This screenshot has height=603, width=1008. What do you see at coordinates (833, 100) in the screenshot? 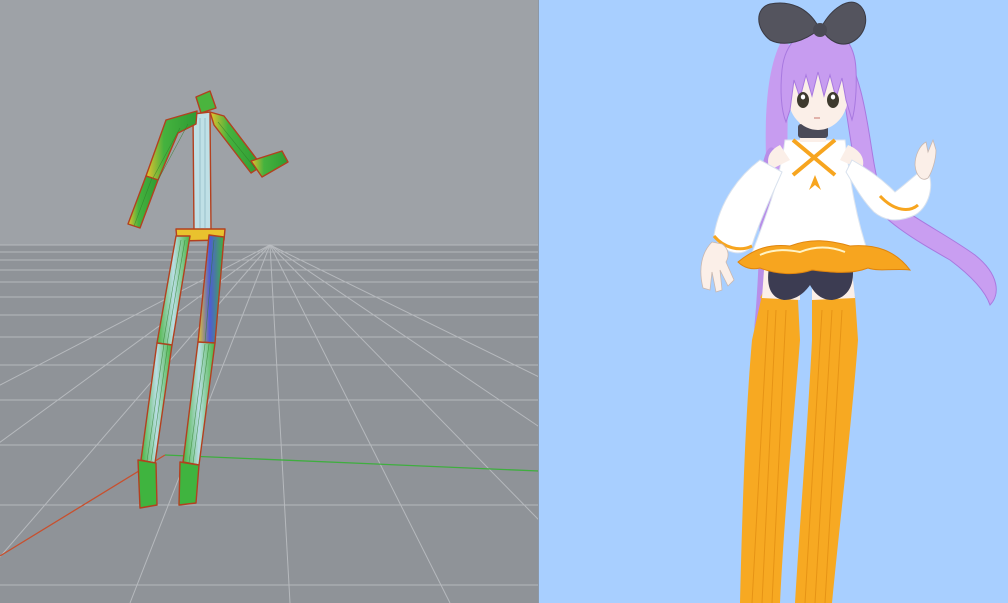
I see `right-eye` at bounding box center [833, 100].